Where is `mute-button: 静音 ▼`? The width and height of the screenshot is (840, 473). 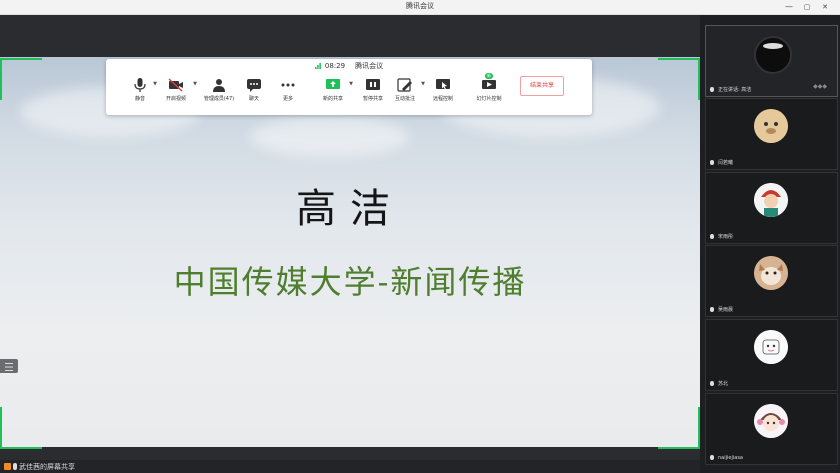
mute-button: 静音 ▼ is located at coordinates (143, 95).